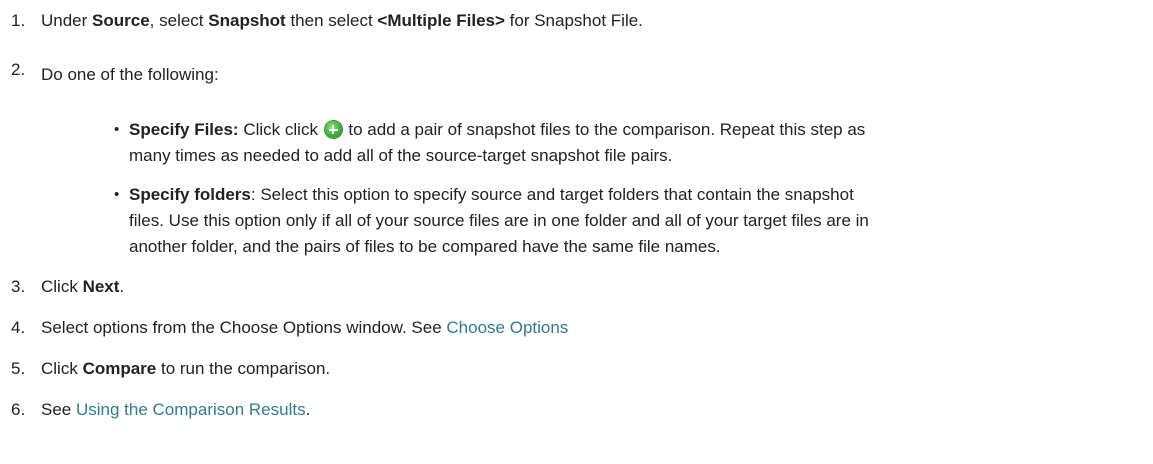 Image resolution: width=1153 pixels, height=464 pixels. Describe the element at coordinates (247, 20) in the screenshot. I see `ui-term-snapshot: Snapshot` at that location.